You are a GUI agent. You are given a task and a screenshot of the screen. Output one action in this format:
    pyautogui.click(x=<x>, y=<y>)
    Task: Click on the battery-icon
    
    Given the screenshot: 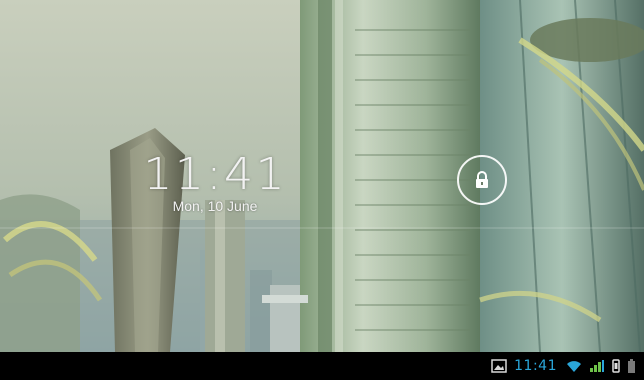 What is the action you would take?
    pyautogui.click(x=631, y=366)
    